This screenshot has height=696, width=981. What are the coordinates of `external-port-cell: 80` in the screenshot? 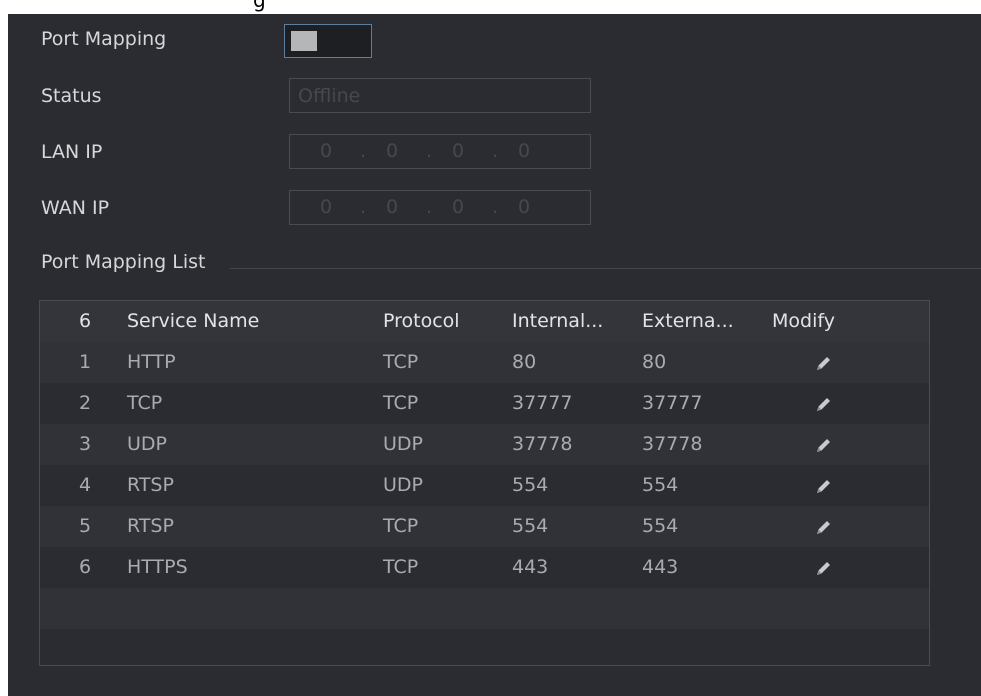 It's located at (654, 362).